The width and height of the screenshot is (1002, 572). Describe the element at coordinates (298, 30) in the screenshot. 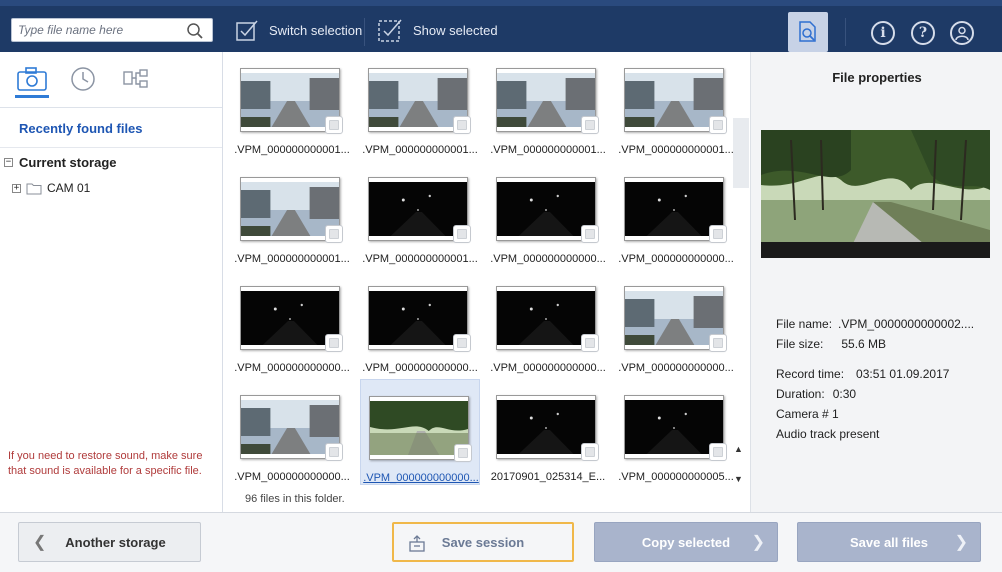

I see `switch-selection-button: Switch selection` at that location.